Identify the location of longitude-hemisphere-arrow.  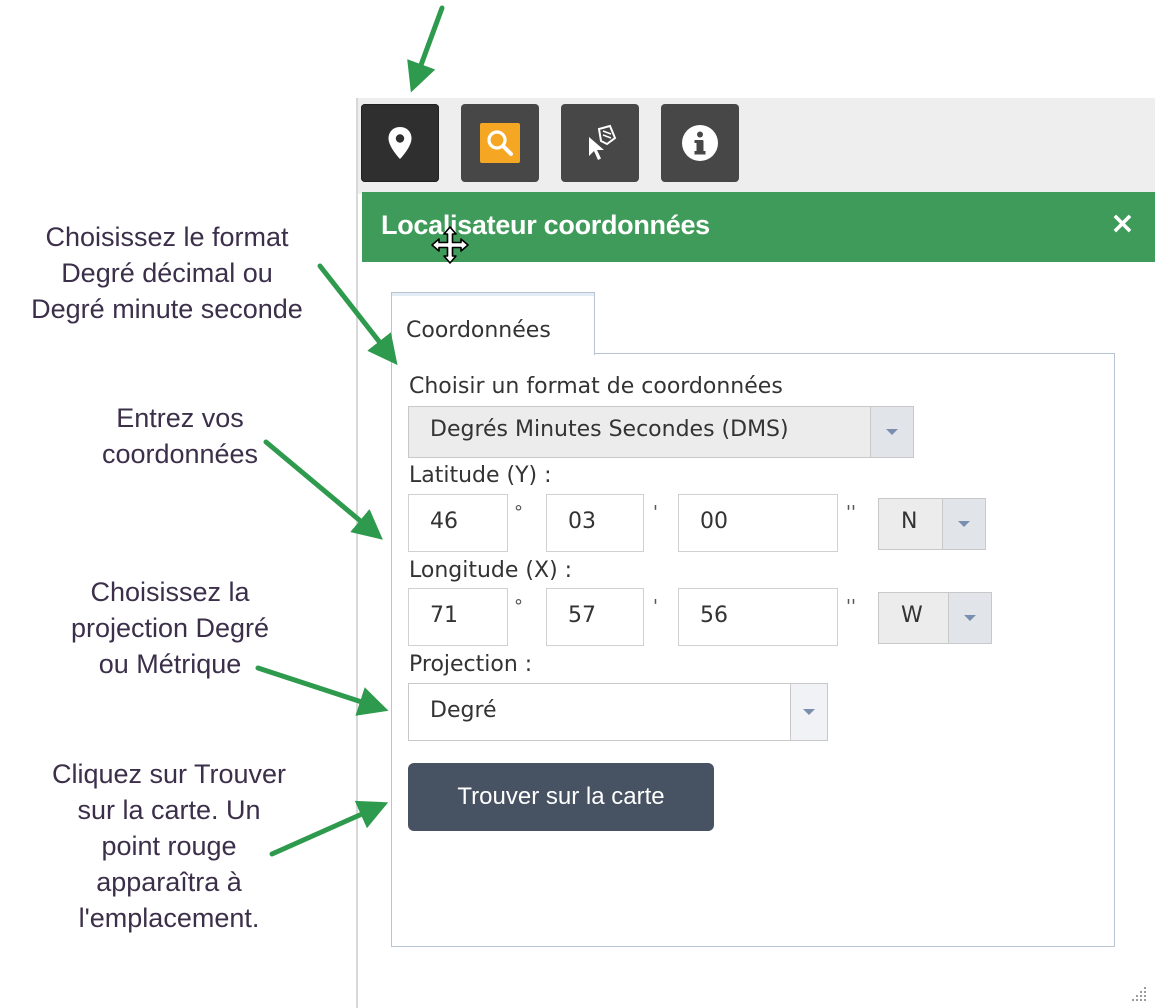
(969, 618).